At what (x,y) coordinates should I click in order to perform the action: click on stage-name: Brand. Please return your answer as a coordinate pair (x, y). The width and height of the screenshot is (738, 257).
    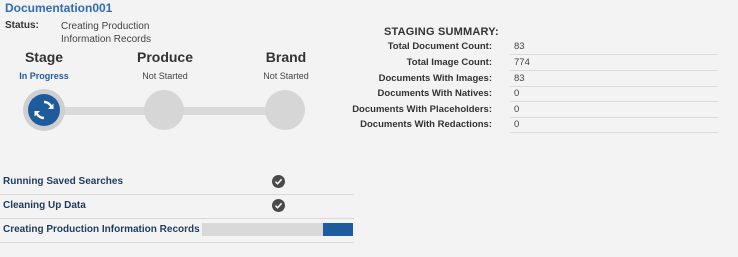
    Looking at the image, I should click on (286, 57).